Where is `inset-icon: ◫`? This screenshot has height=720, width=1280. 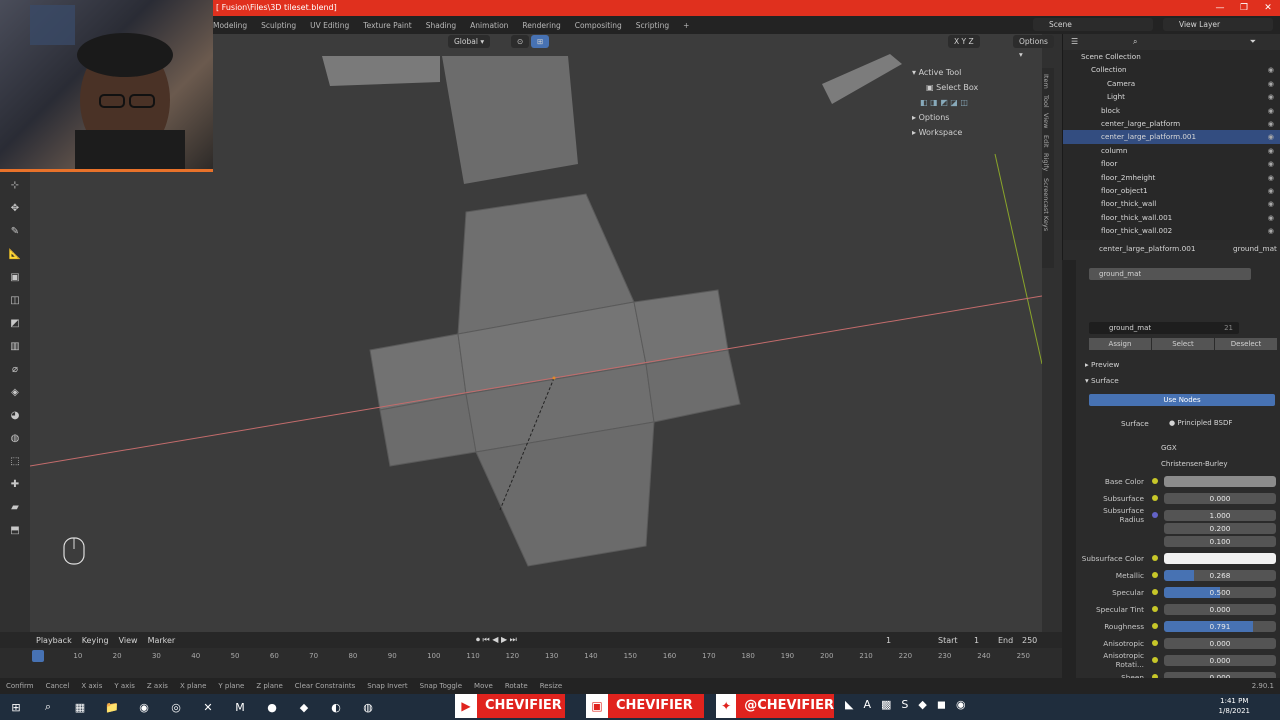 inset-icon: ◫ is located at coordinates (15, 300).